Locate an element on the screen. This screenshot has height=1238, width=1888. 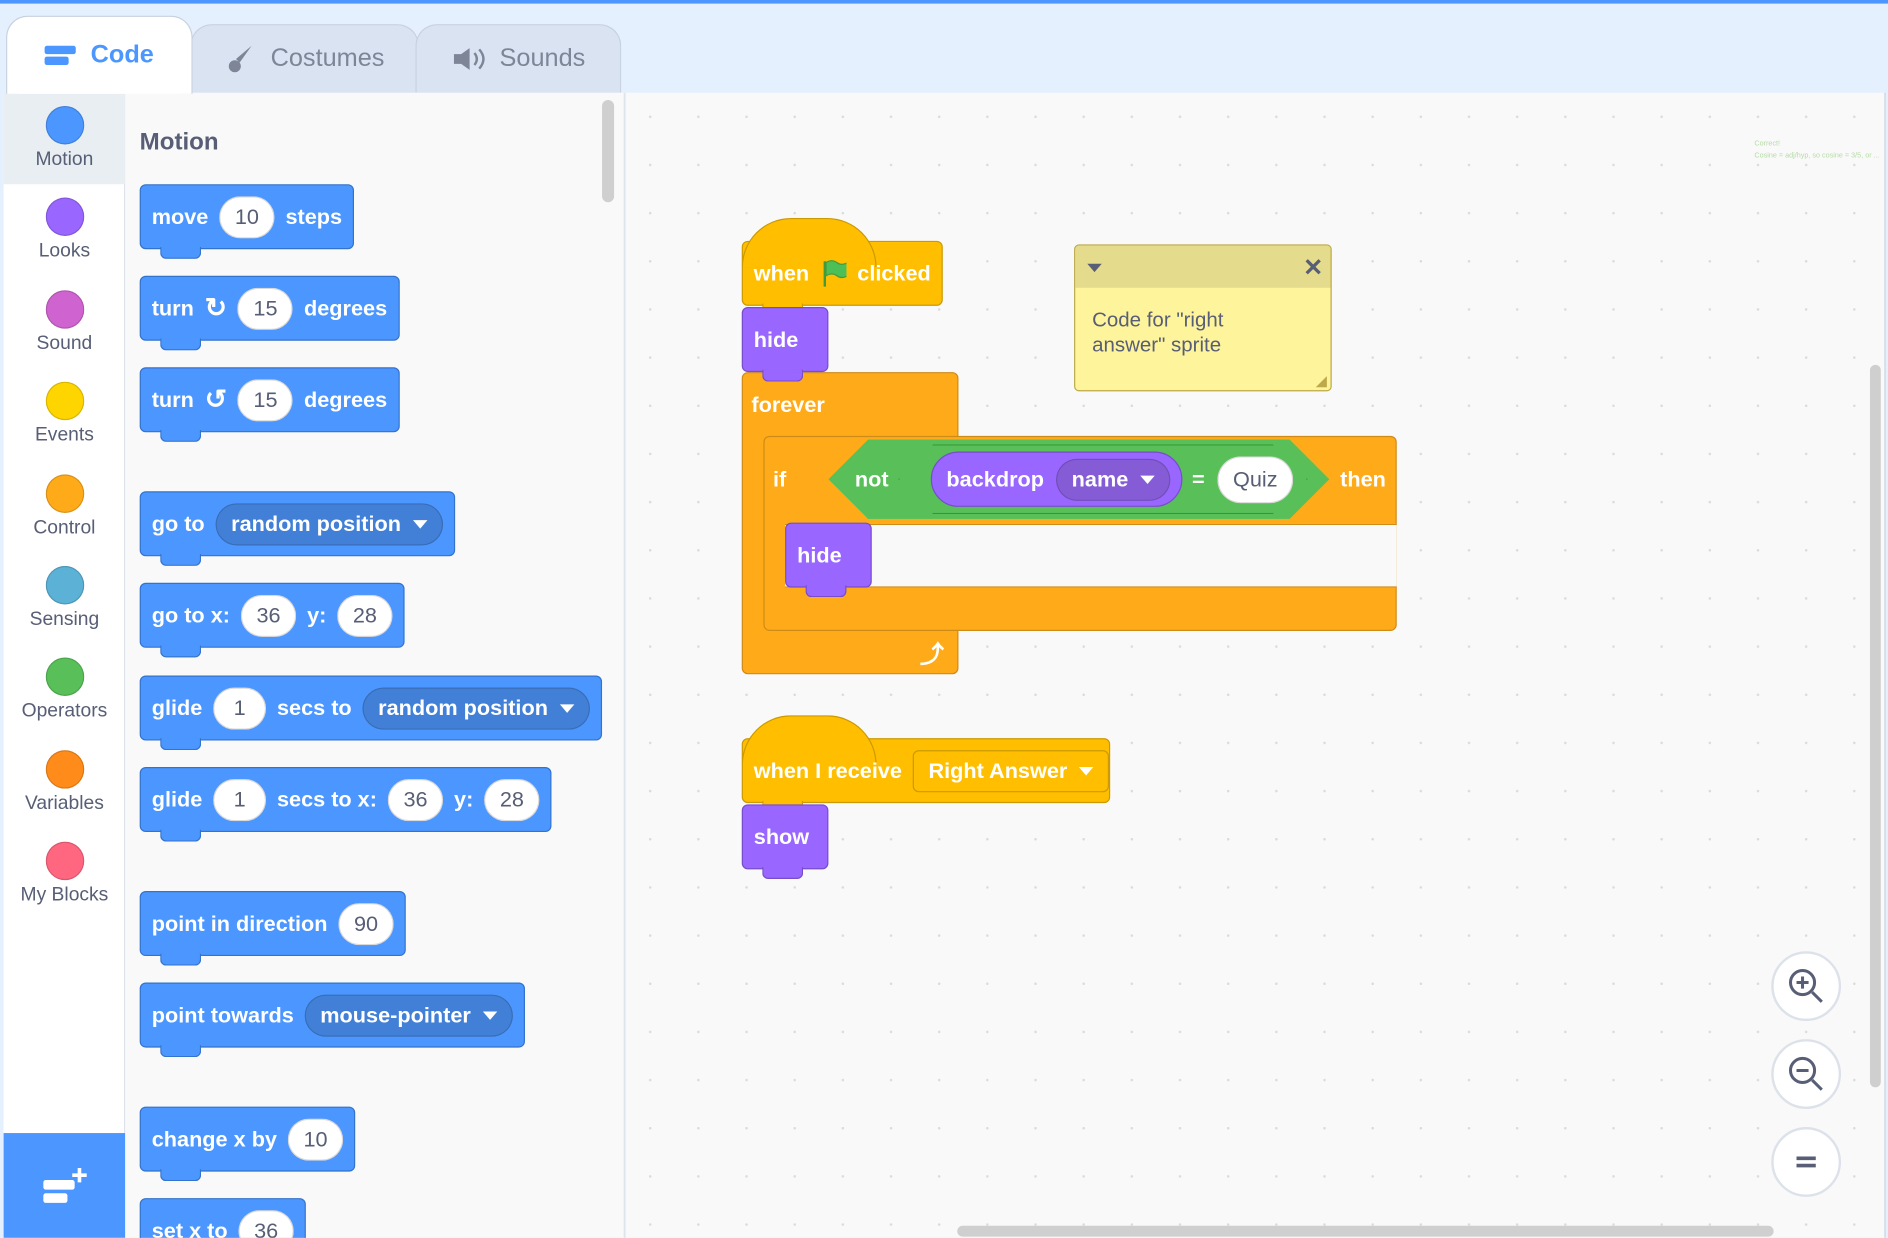
message-dropdown: Right Answer is located at coordinates (1011, 770).